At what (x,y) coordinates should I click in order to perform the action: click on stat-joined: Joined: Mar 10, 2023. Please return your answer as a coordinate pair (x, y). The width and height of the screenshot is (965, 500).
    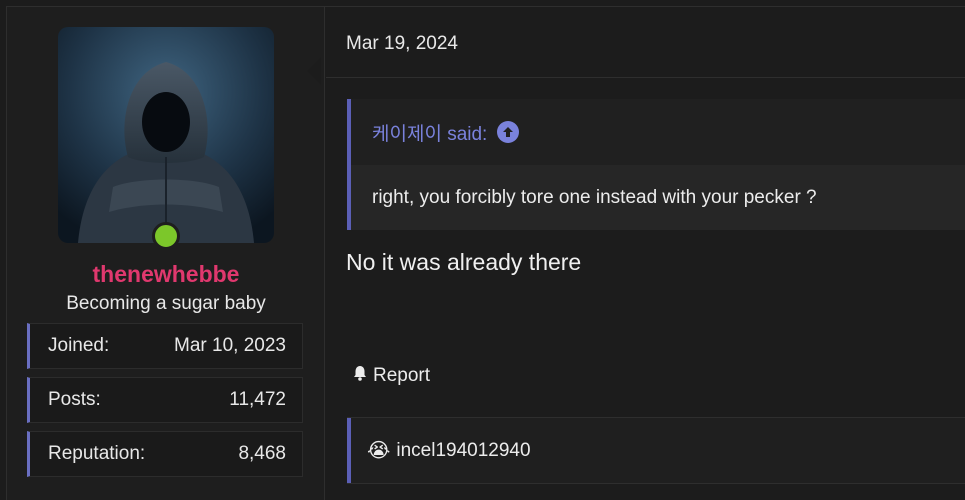
    Looking at the image, I should click on (165, 346).